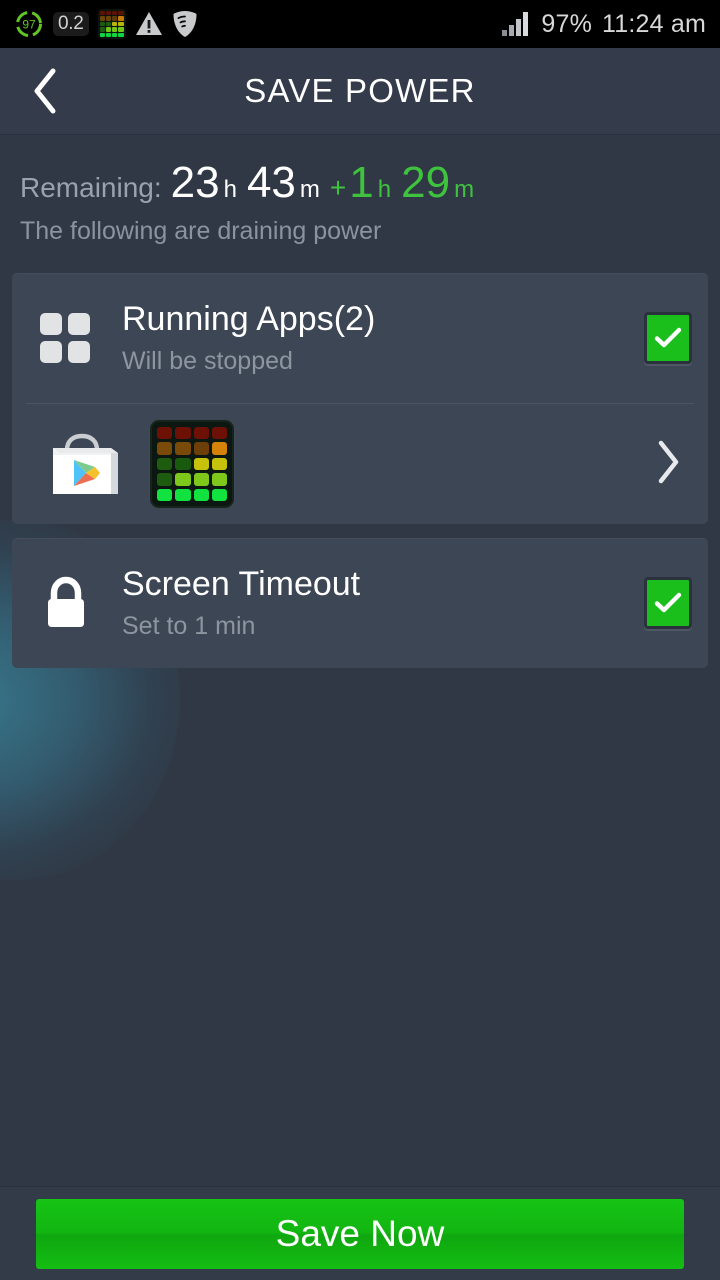 Image resolution: width=720 pixels, height=1280 pixels. I want to click on screen-timeout-subtitle: Set to 1 min, so click(189, 626).